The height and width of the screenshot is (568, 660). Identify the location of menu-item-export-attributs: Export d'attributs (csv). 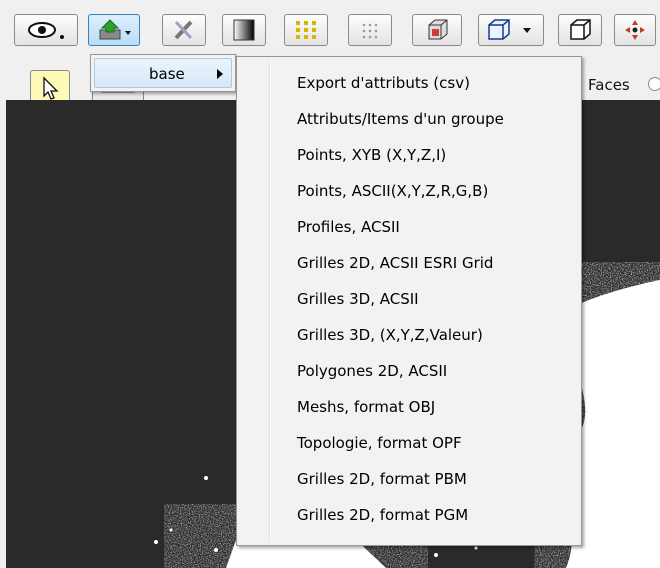
(383, 83).